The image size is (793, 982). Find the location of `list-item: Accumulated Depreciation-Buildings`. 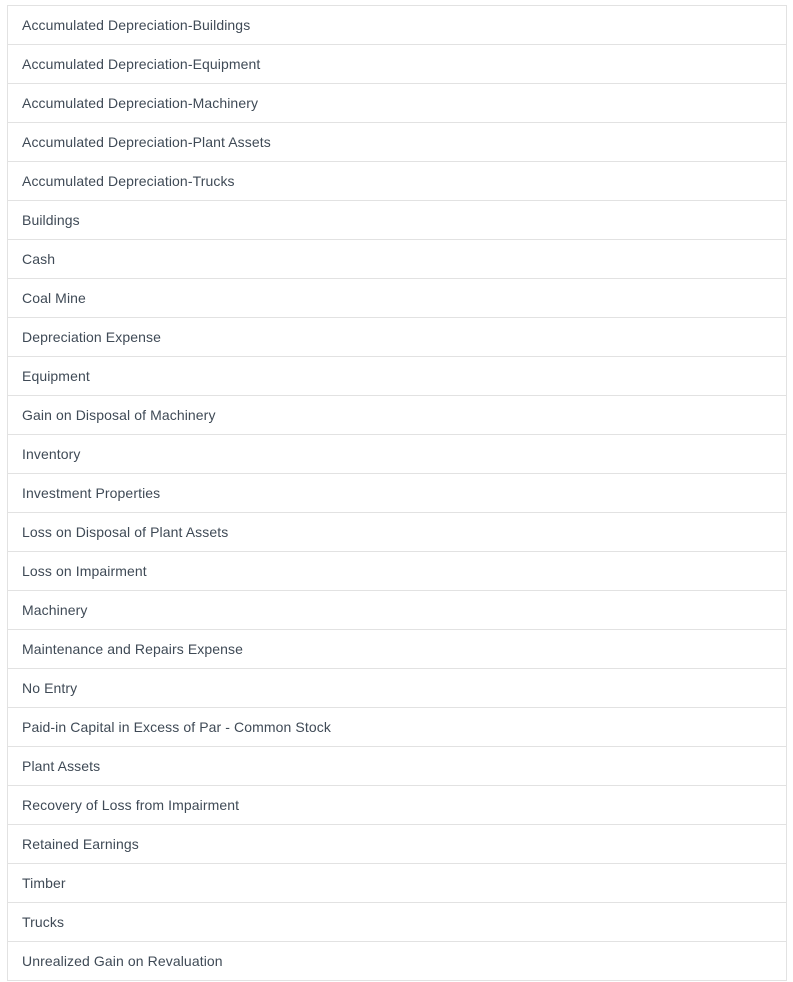

list-item: Accumulated Depreciation-Buildings is located at coordinates (397, 25).